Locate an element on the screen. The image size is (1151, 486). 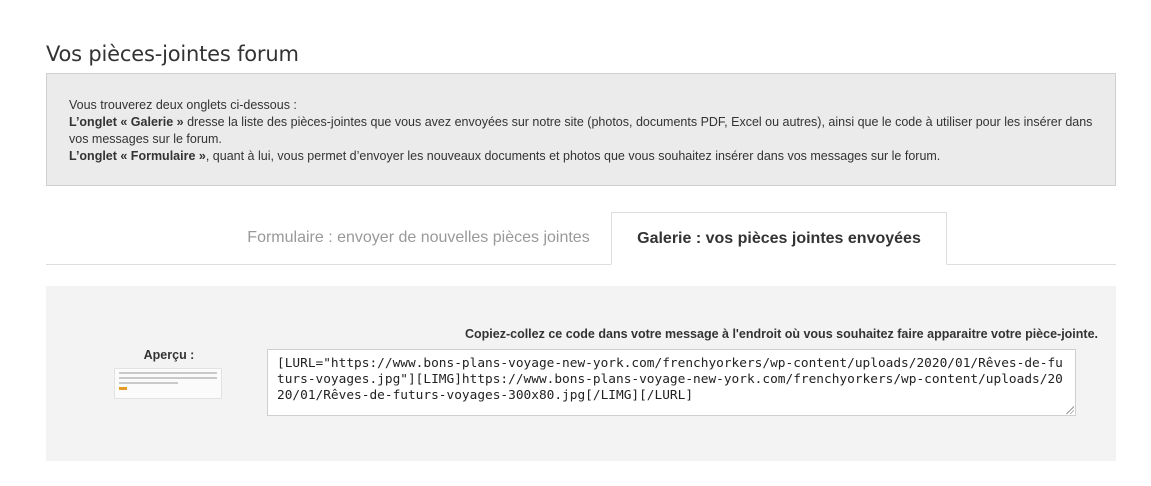
thumbnail-accent is located at coordinates (123, 388).